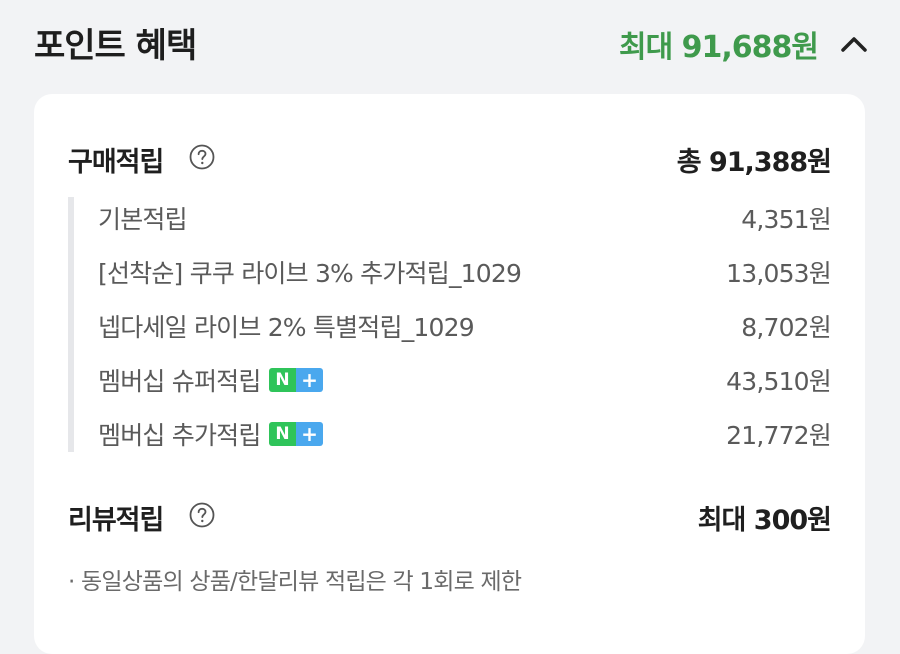 This screenshot has height=654, width=900. What do you see at coordinates (465, 378) in the screenshot?
I see `list-item: 멤버십 슈퍼적립 N + 43,510원` at bounding box center [465, 378].